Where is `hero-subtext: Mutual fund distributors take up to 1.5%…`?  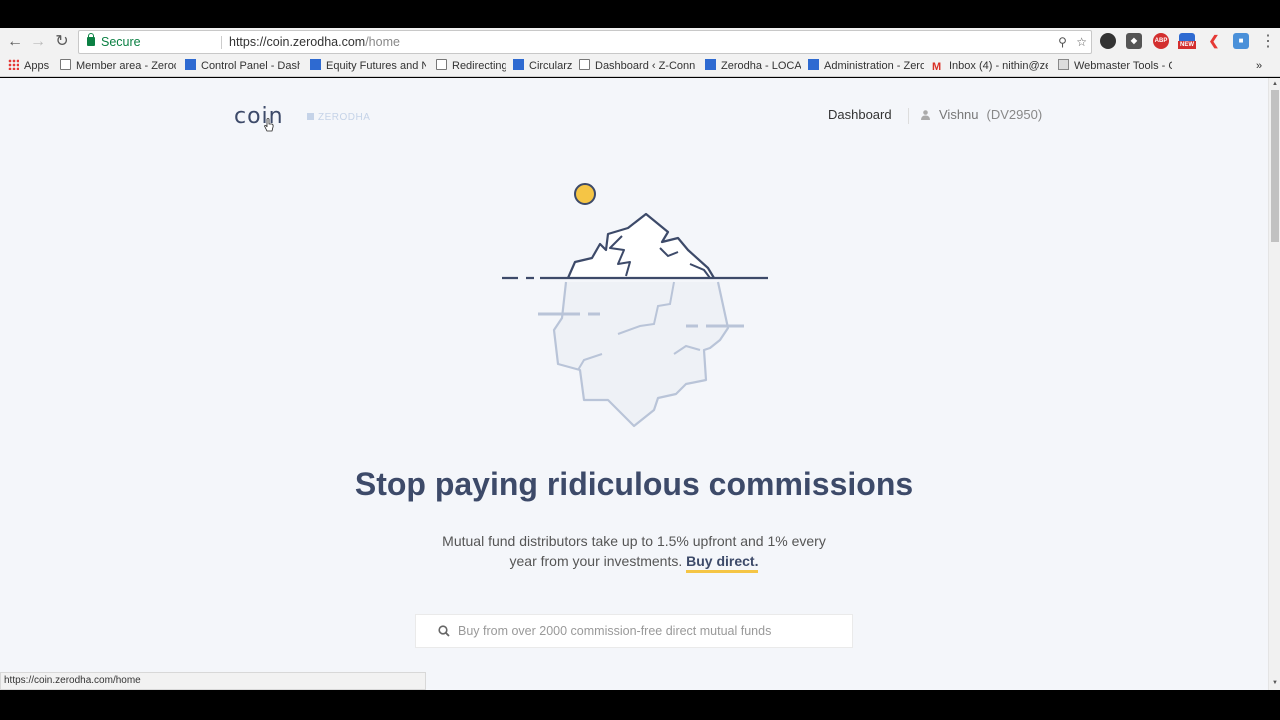
hero-subtext: Mutual fund distributors take up to 1.5%… is located at coordinates (634, 552).